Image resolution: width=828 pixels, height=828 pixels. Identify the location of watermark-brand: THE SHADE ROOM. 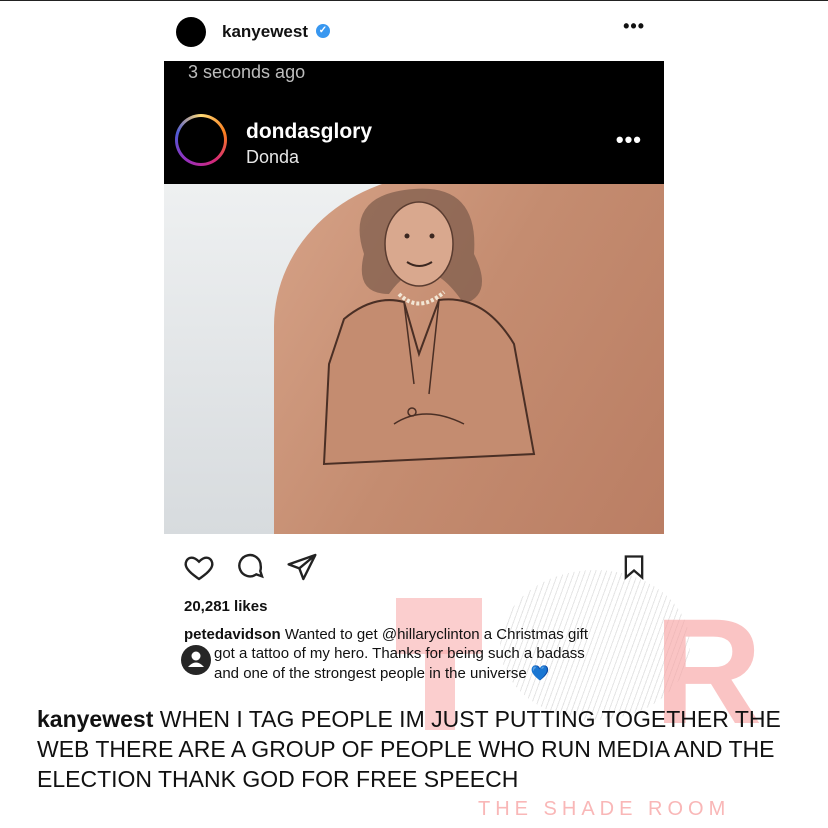
(604, 809).